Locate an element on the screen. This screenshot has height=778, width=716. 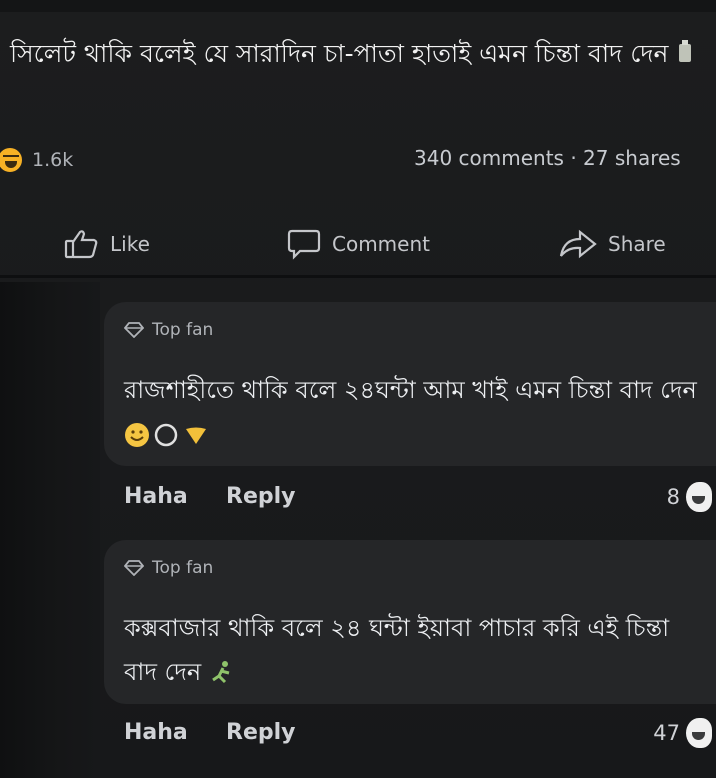
comment-reaction-count: 8 is located at coordinates (673, 497).